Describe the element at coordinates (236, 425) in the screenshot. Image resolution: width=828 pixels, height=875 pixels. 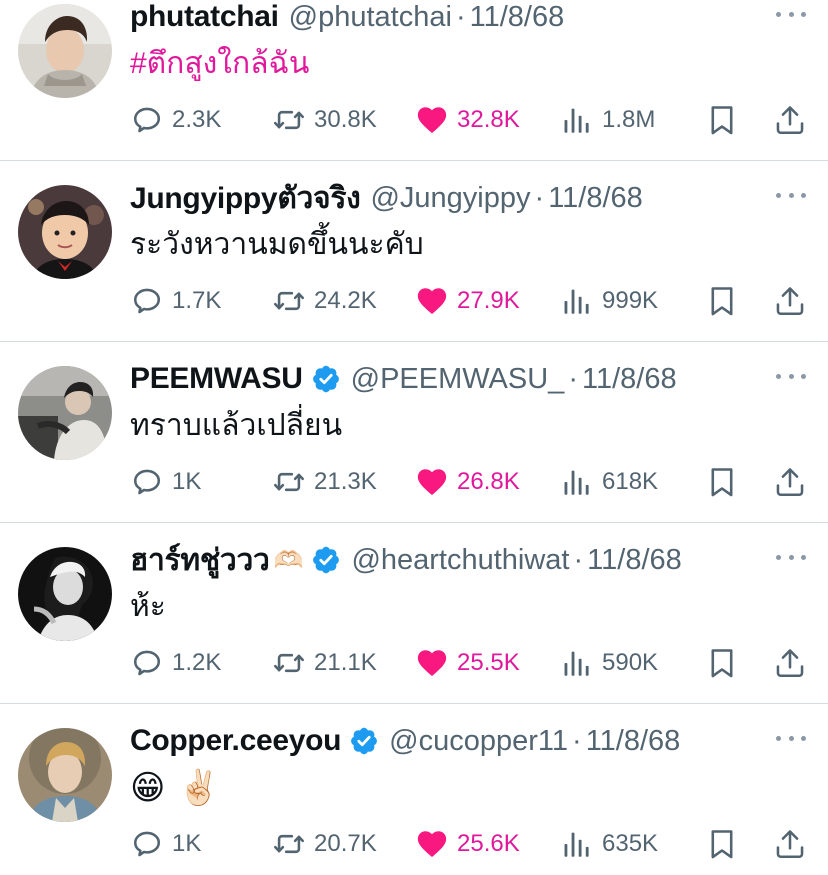
I see `tweet-text: ทราบแล้วเปลี่ยน` at that location.